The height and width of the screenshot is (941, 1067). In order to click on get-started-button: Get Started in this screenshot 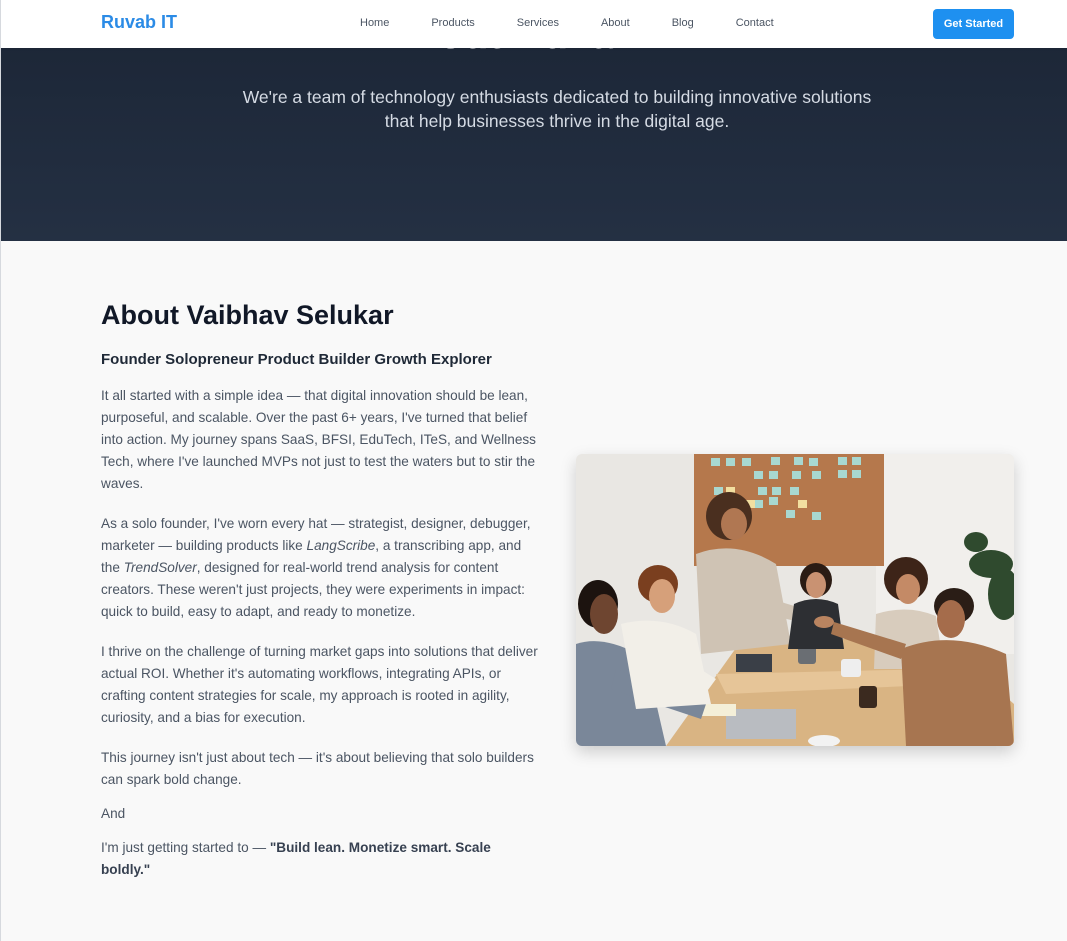, I will do `click(973, 24)`.